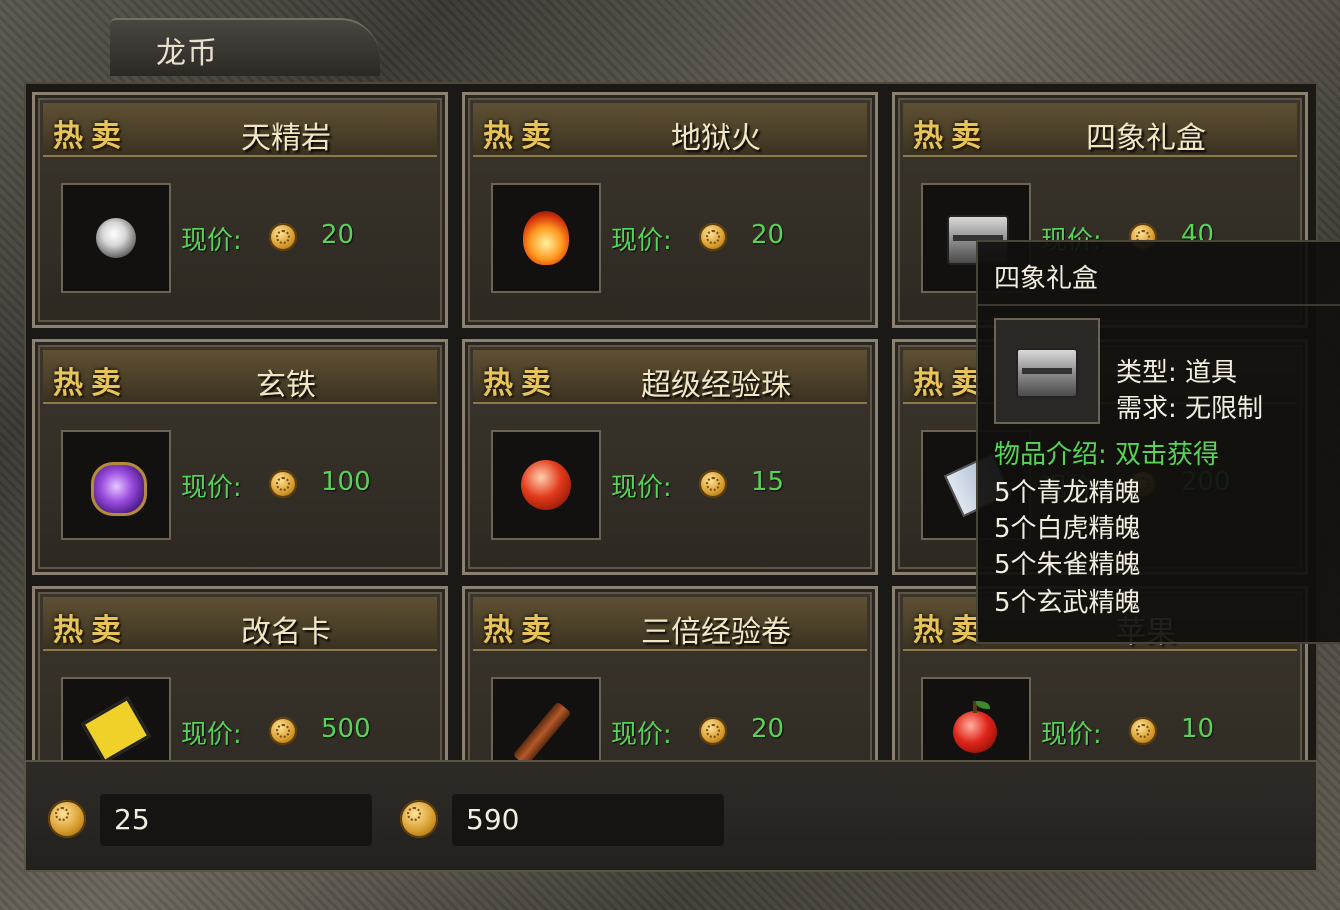 The height and width of the screenshot is (910, 1340). I want to click on currency-bar: 25 590, so click(671, 816).